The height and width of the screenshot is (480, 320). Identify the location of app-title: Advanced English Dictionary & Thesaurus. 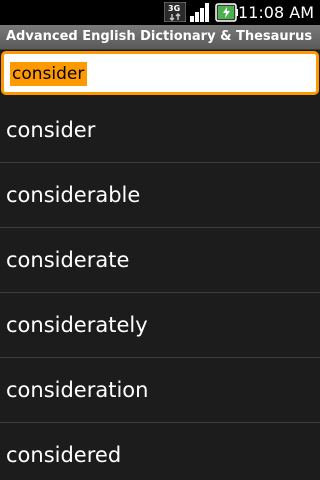
(159, 36).